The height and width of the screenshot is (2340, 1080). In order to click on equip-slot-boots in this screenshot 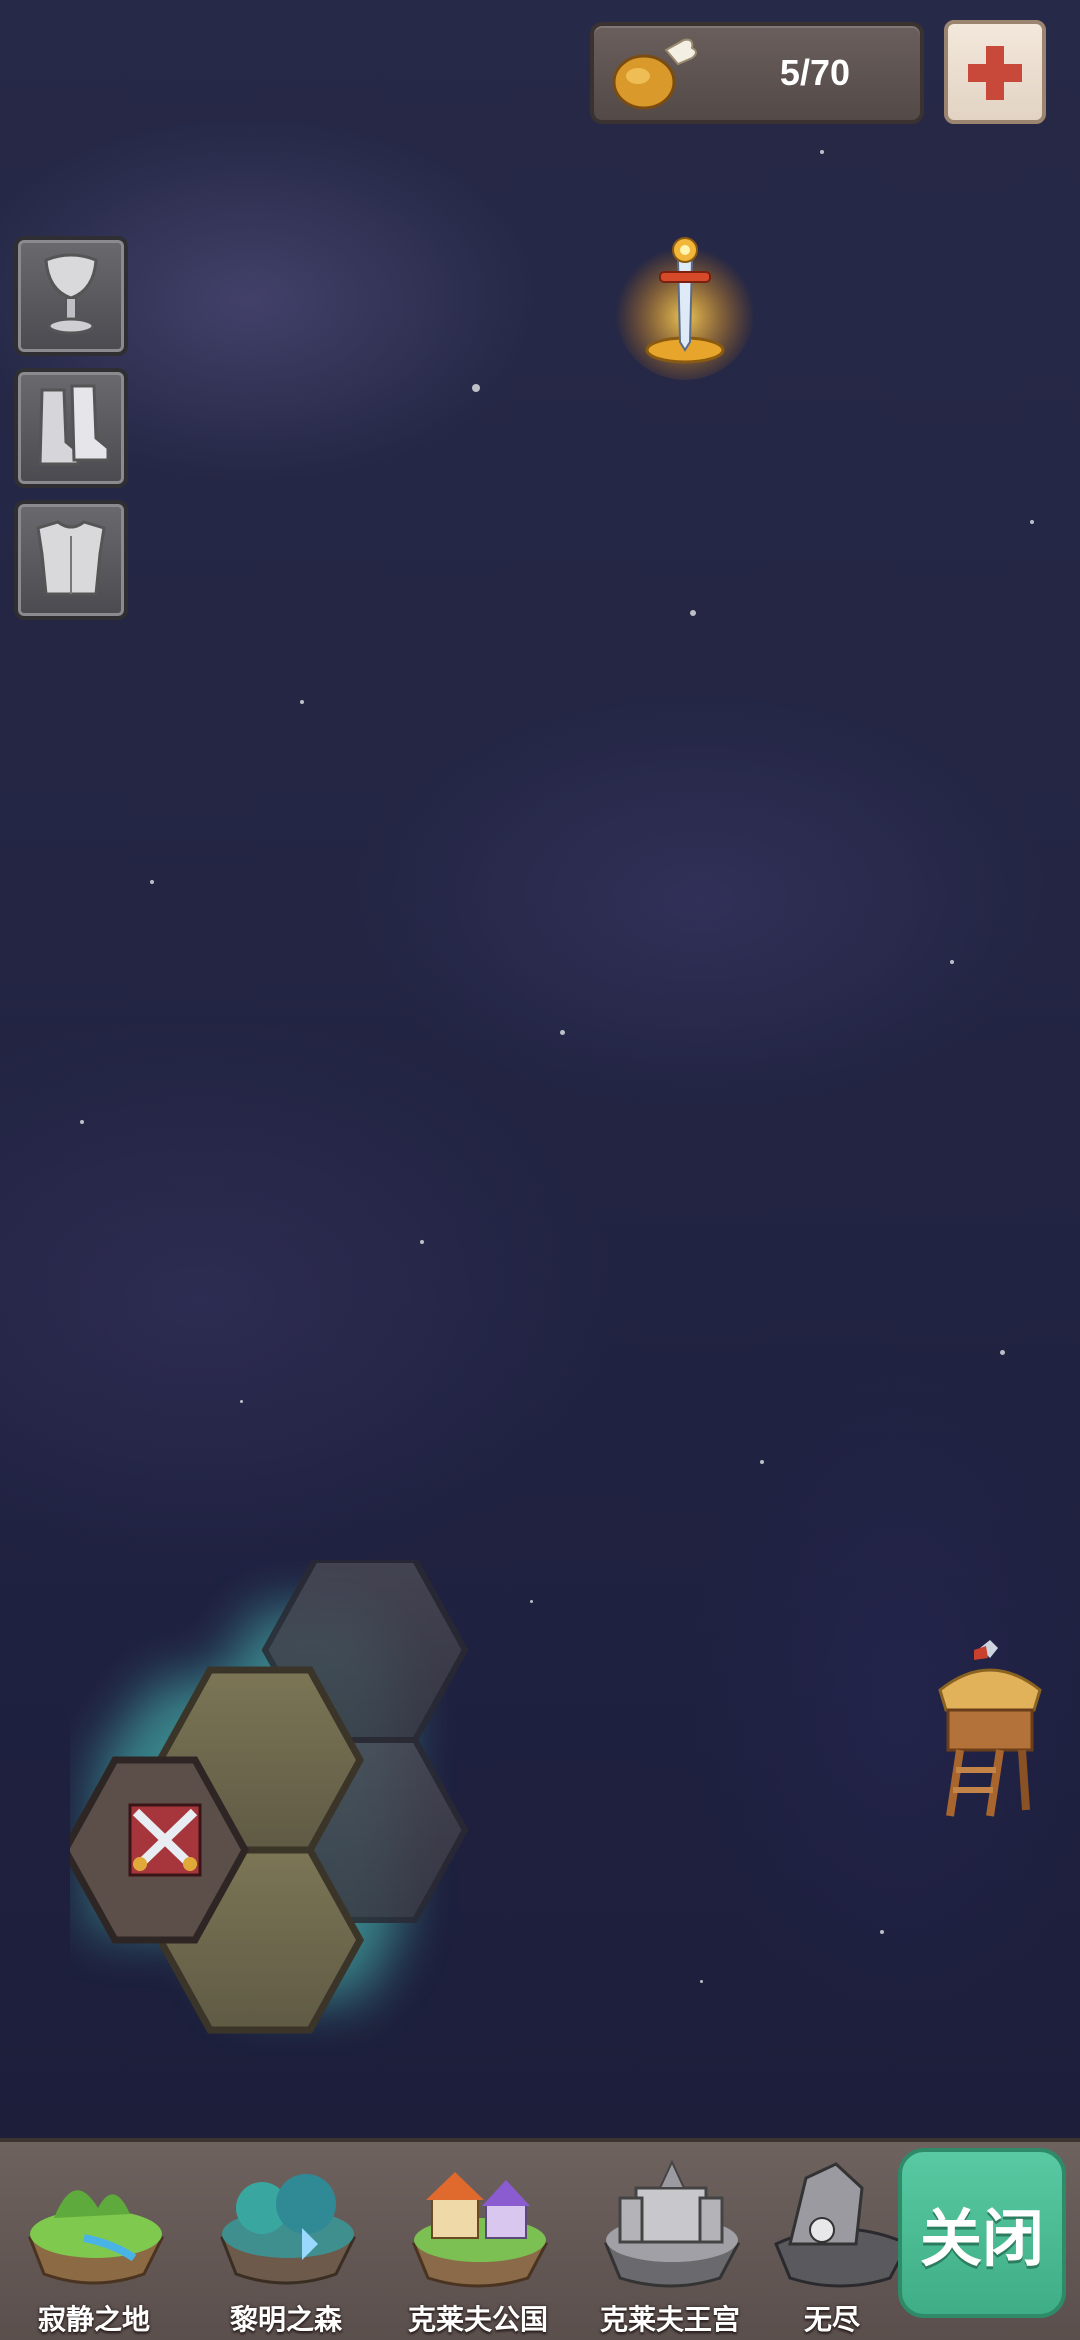, I will do `click(71, 428)`.